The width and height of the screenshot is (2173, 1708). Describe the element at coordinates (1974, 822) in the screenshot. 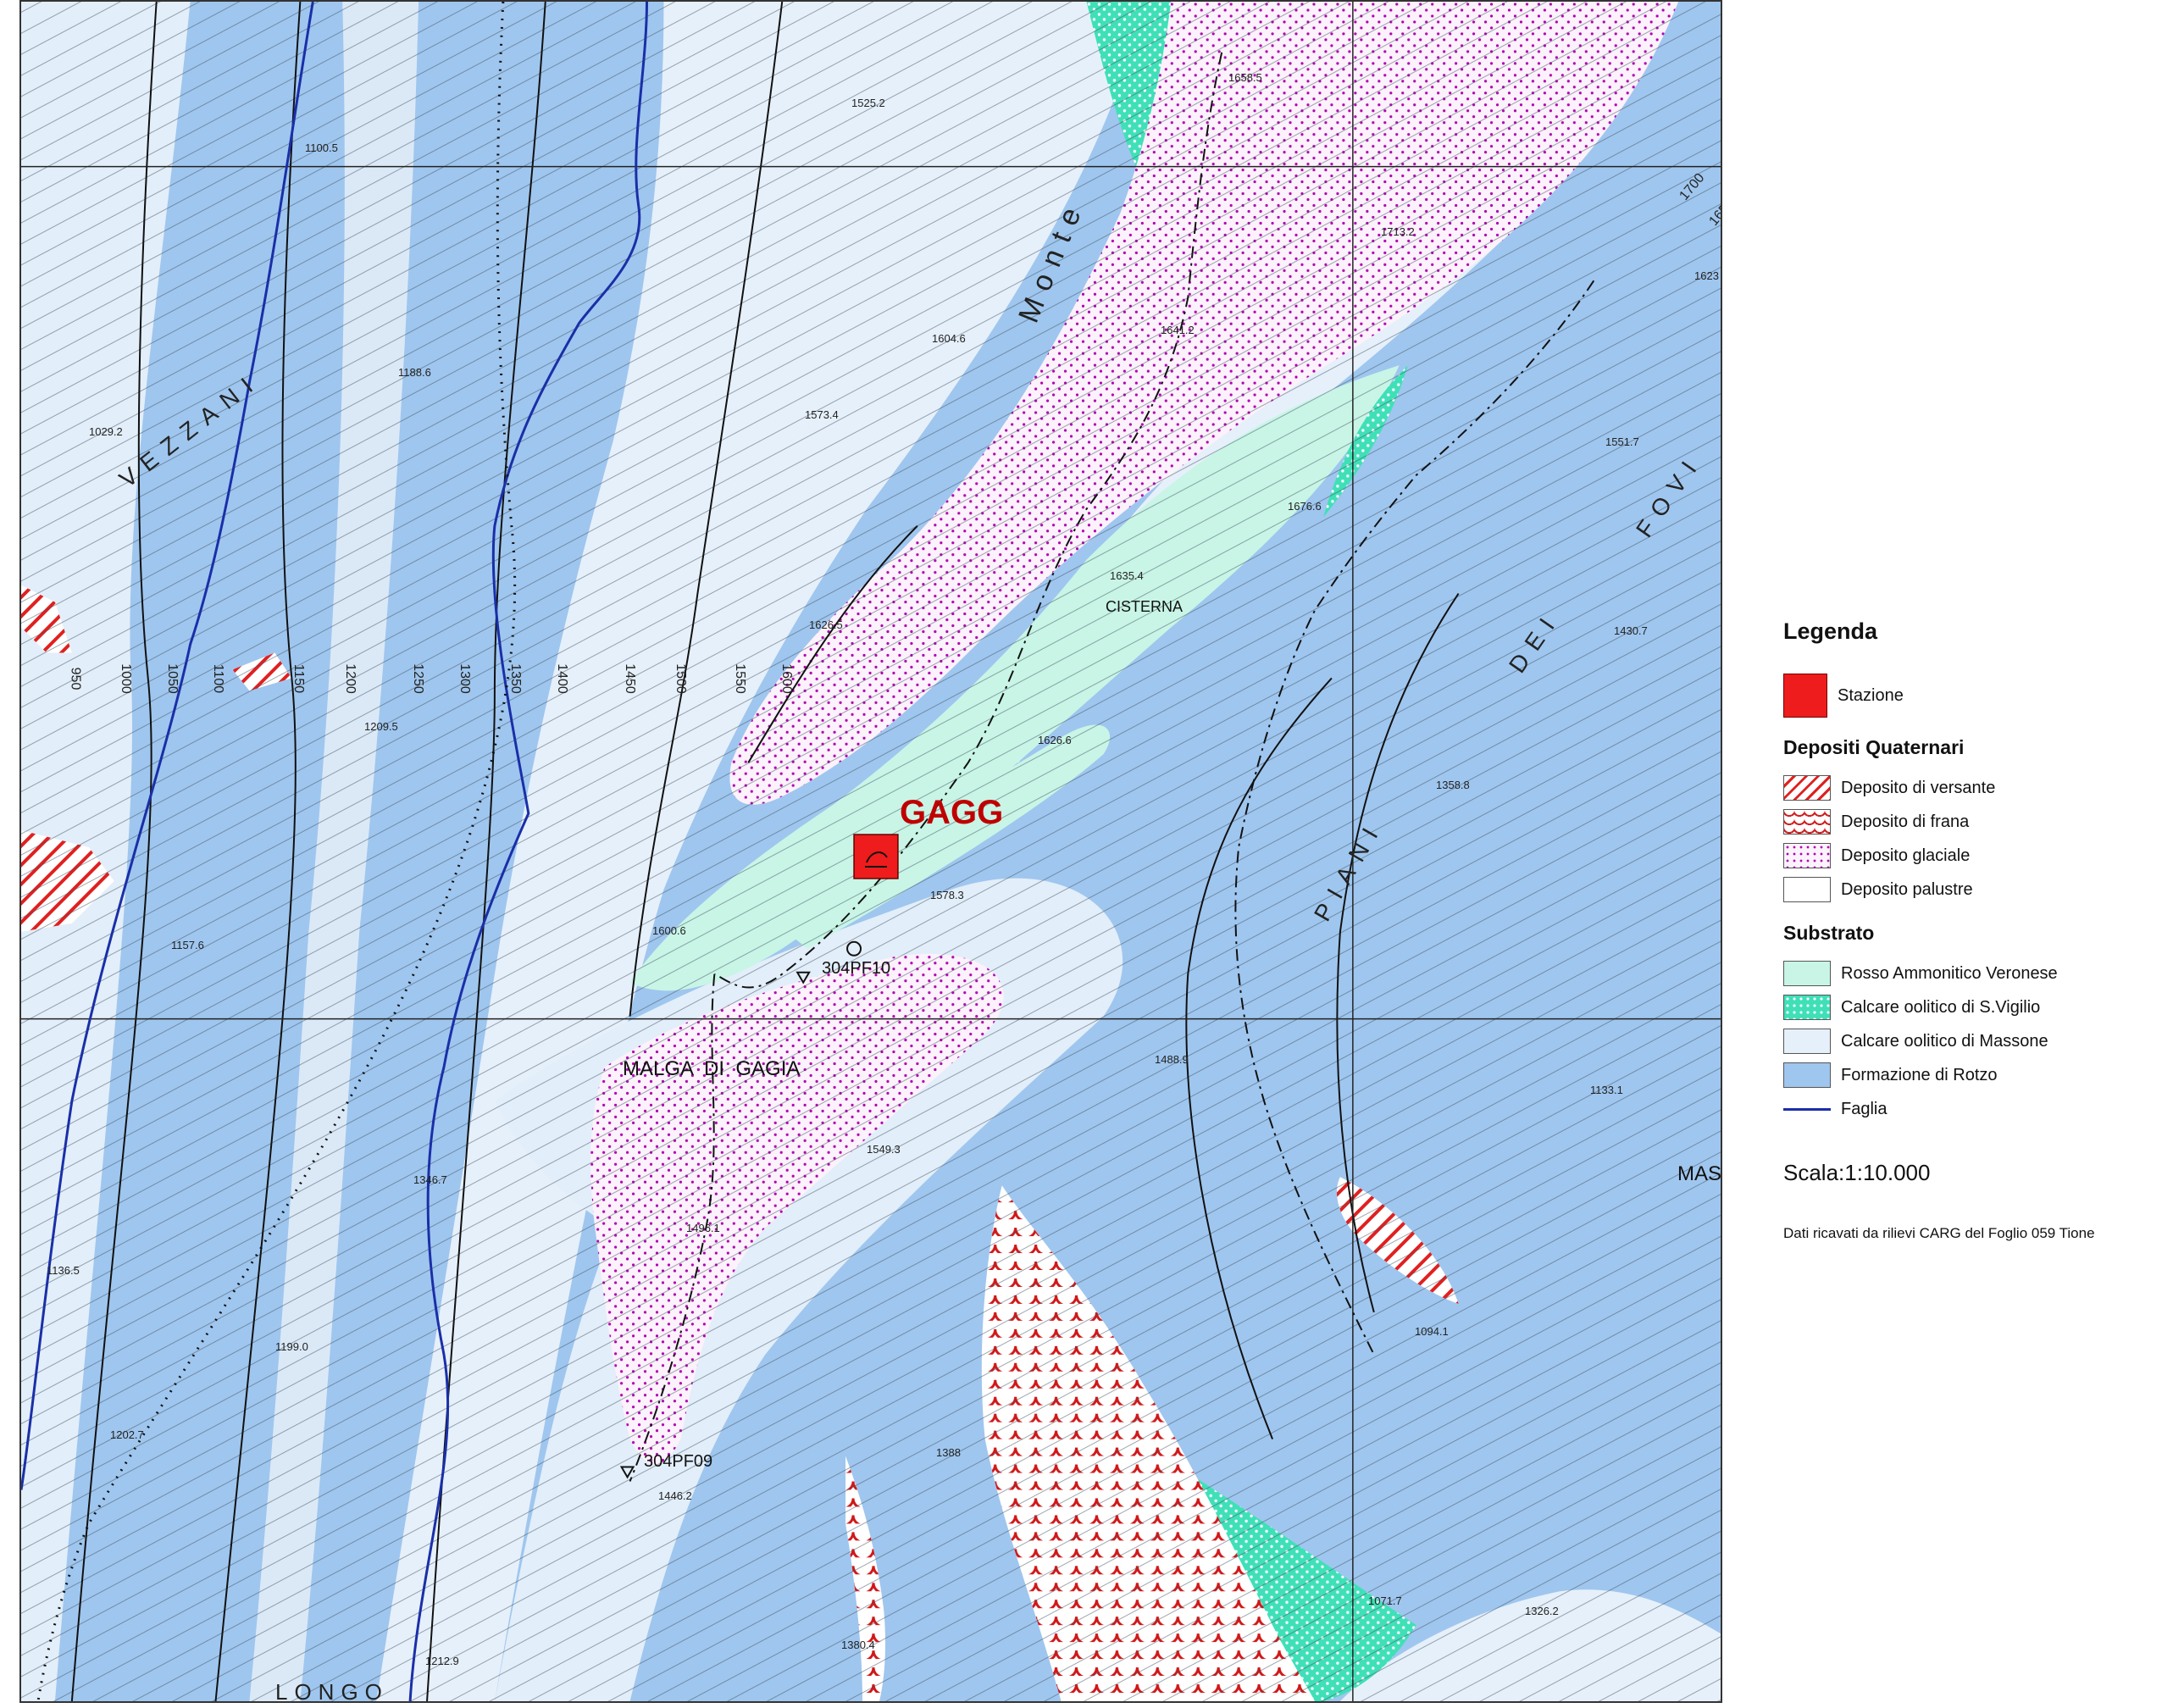

I see `legend-item-frana: Deposito di frana` at that location.